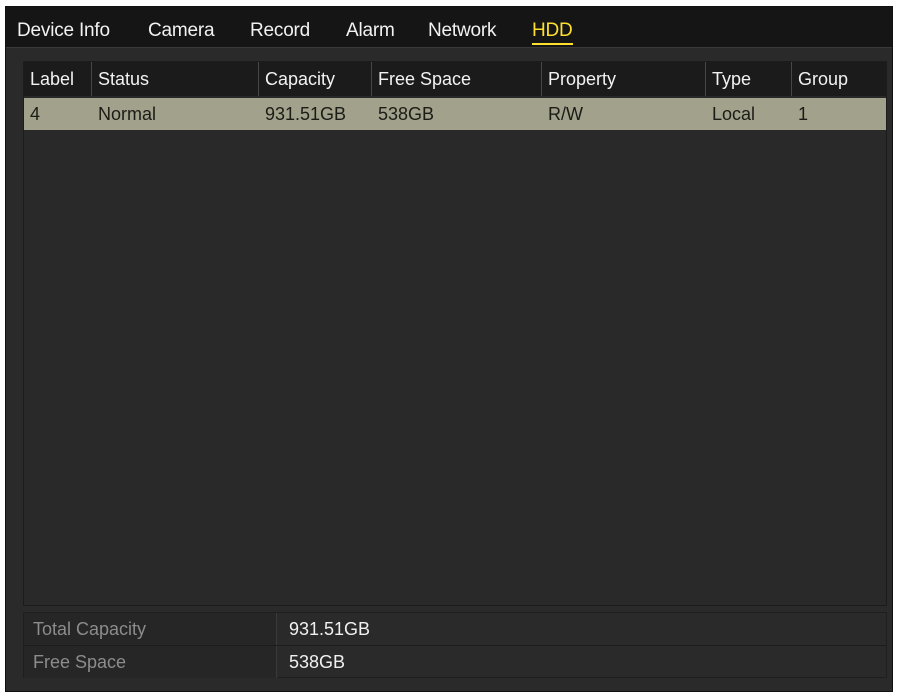  What do you see at coordinates (127, 114) in the screenshot?
I see `cell-status: Normal` at bounding box center [127, 114].